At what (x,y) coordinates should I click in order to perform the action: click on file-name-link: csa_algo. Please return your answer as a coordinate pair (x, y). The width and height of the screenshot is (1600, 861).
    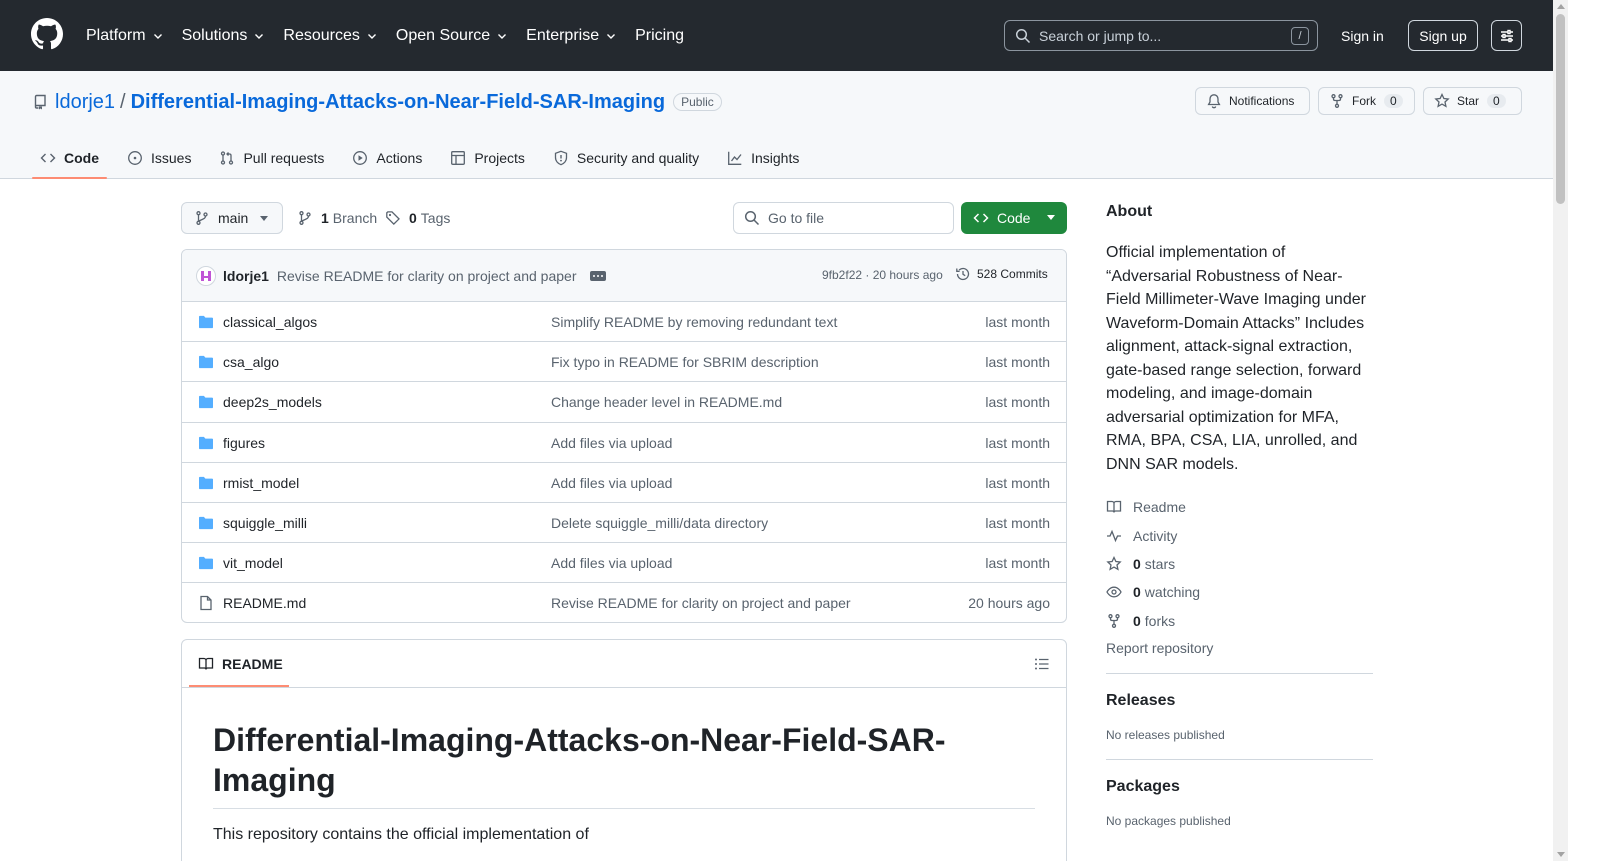
    Looking at the image, I should click on (251, 362).